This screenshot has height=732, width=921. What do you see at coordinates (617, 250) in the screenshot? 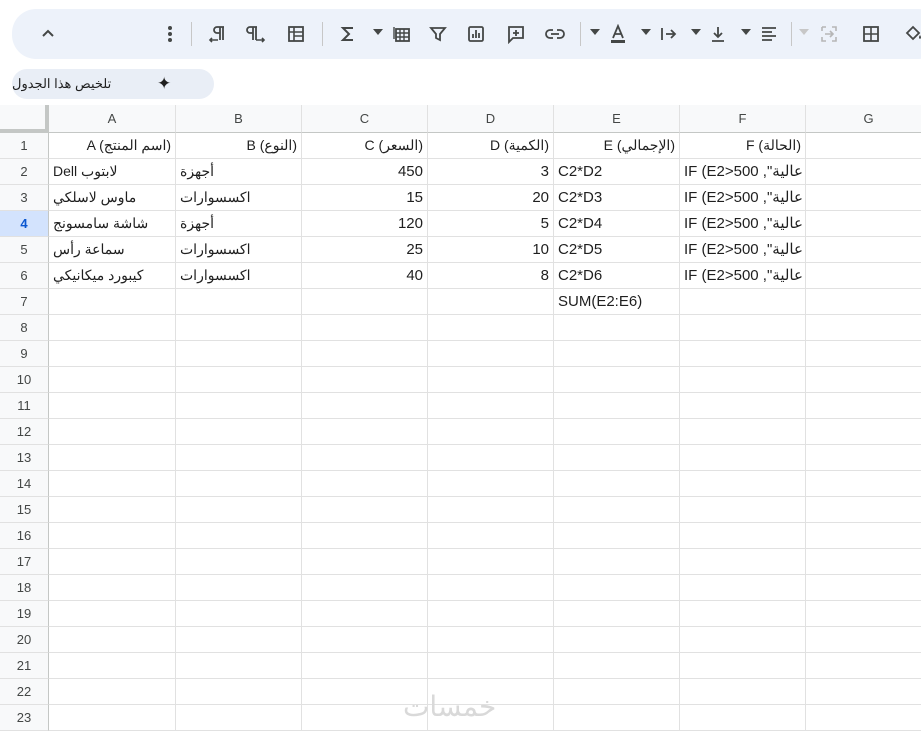
I see `cell-e5: C2*D5` at bounding box center [617, 250].